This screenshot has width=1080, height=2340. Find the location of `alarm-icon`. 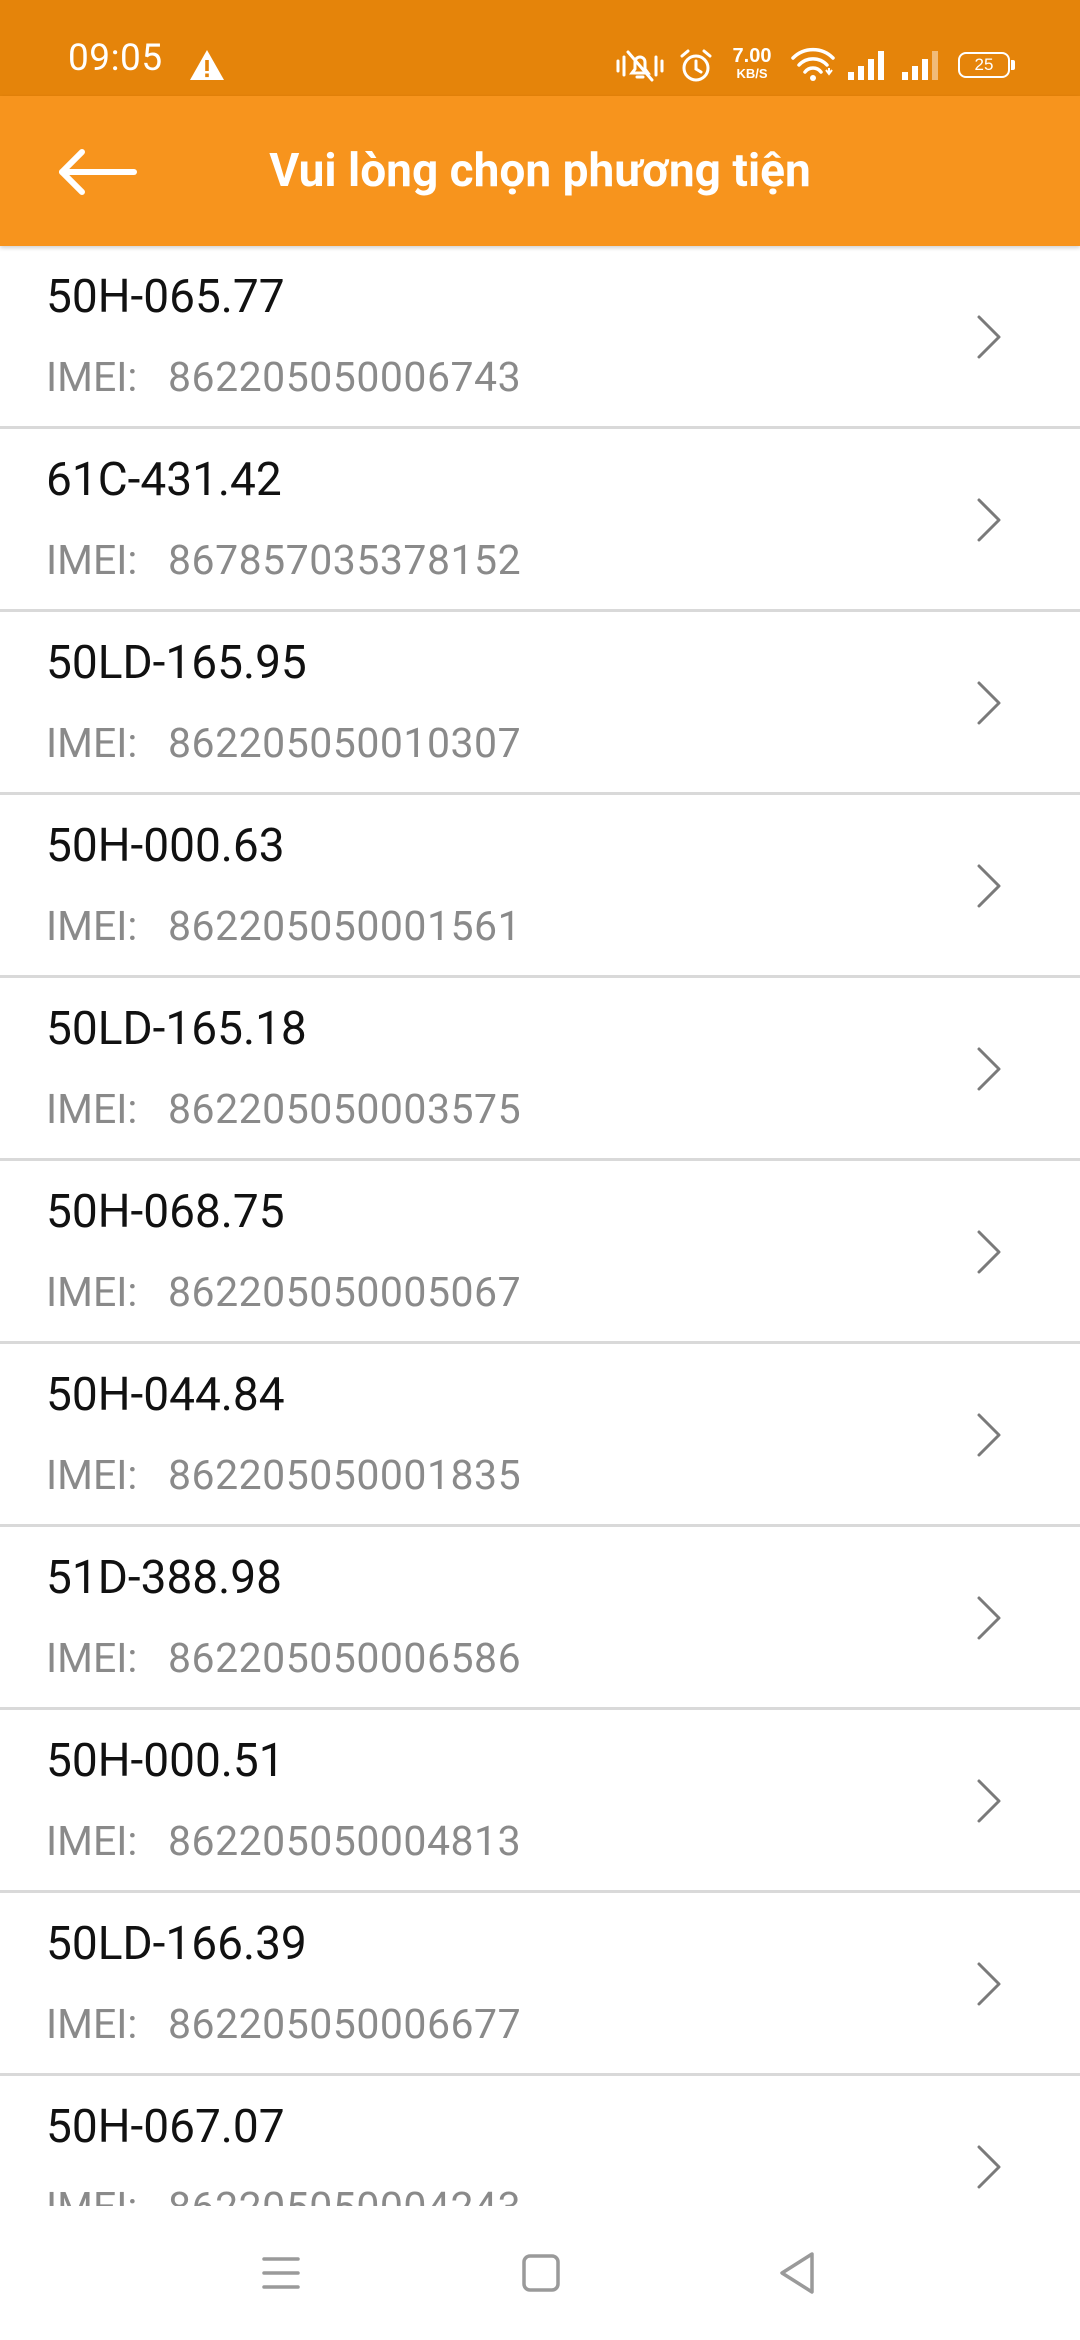

alarm-icon is located at coordinates (696, 65).